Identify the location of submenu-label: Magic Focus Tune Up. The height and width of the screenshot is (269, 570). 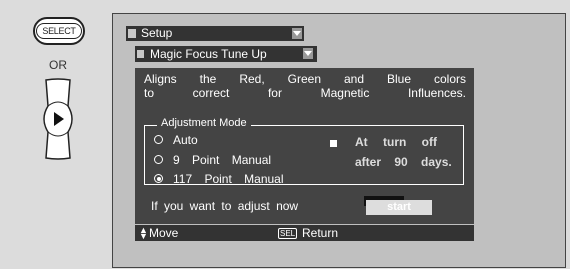
(208, 54).